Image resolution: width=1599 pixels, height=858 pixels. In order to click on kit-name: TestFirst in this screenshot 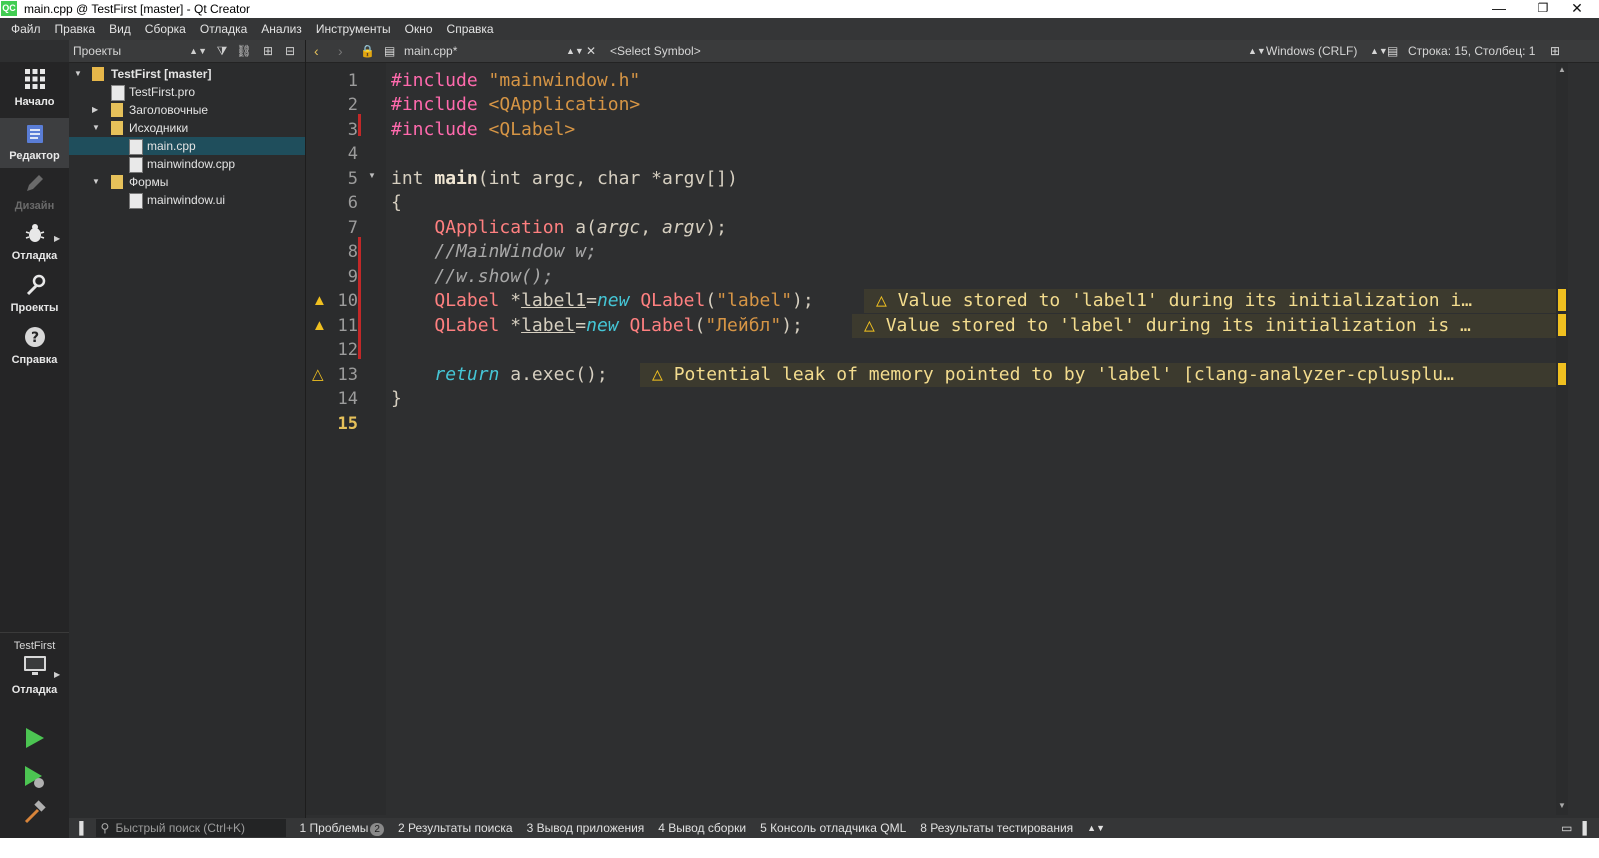, I will do `click(34, 646)`.